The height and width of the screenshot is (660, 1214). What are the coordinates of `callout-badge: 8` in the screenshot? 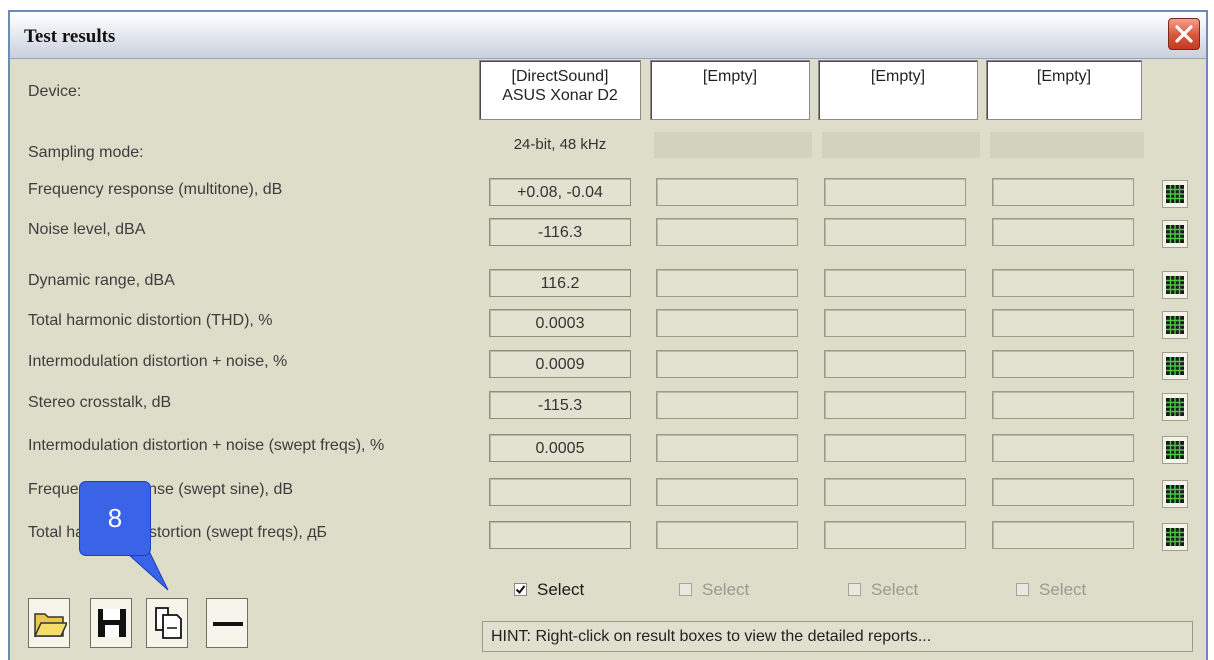 It's located at (115, 518).